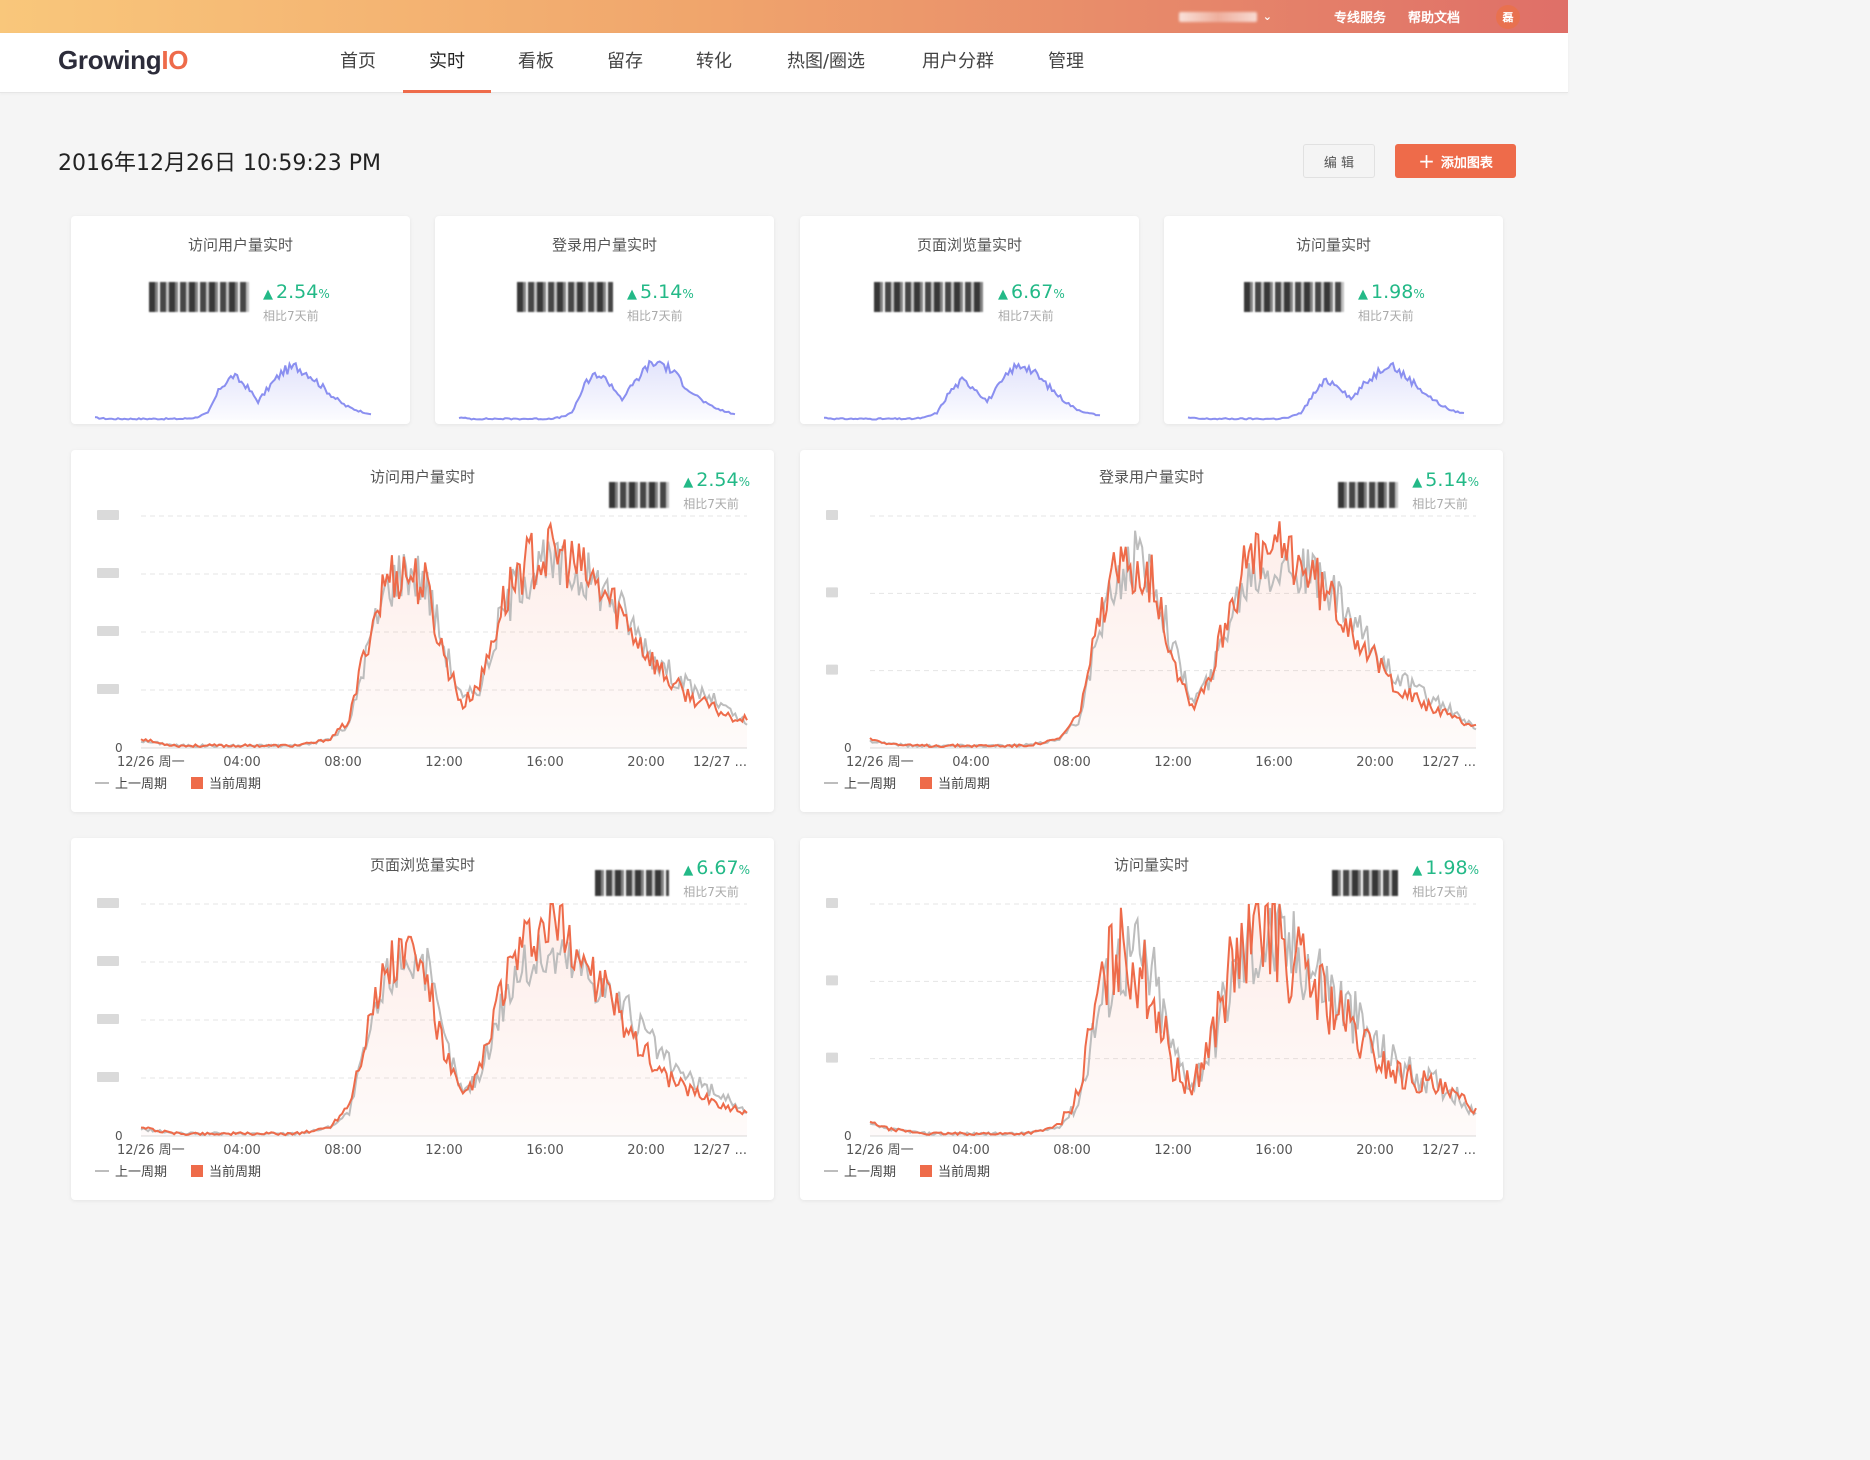  Describe the element at coordinates (1508, 16) in the screenshot. I see `avatar: 磊` at that location.